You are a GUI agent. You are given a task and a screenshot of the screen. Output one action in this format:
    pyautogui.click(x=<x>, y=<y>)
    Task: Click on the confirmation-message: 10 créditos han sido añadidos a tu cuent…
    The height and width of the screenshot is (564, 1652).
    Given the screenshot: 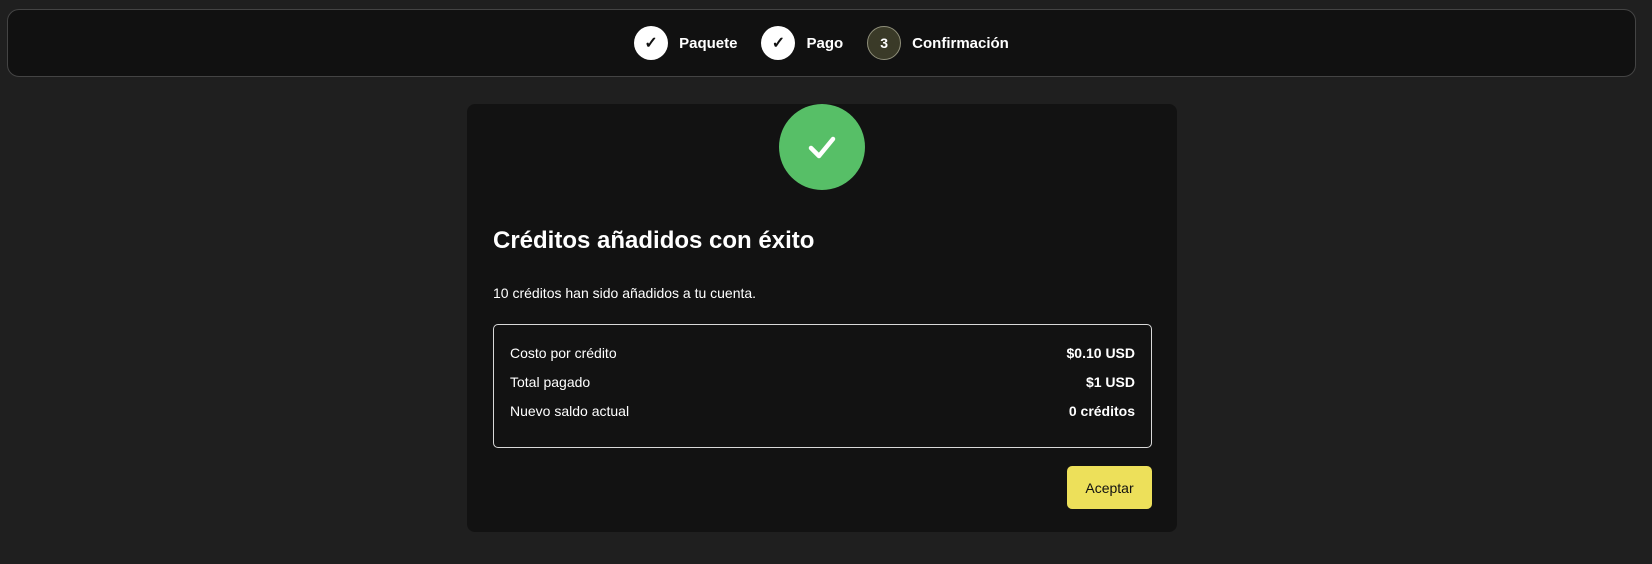 What is the action you would take?
    pyautogui.click(x=625, y=293)
    